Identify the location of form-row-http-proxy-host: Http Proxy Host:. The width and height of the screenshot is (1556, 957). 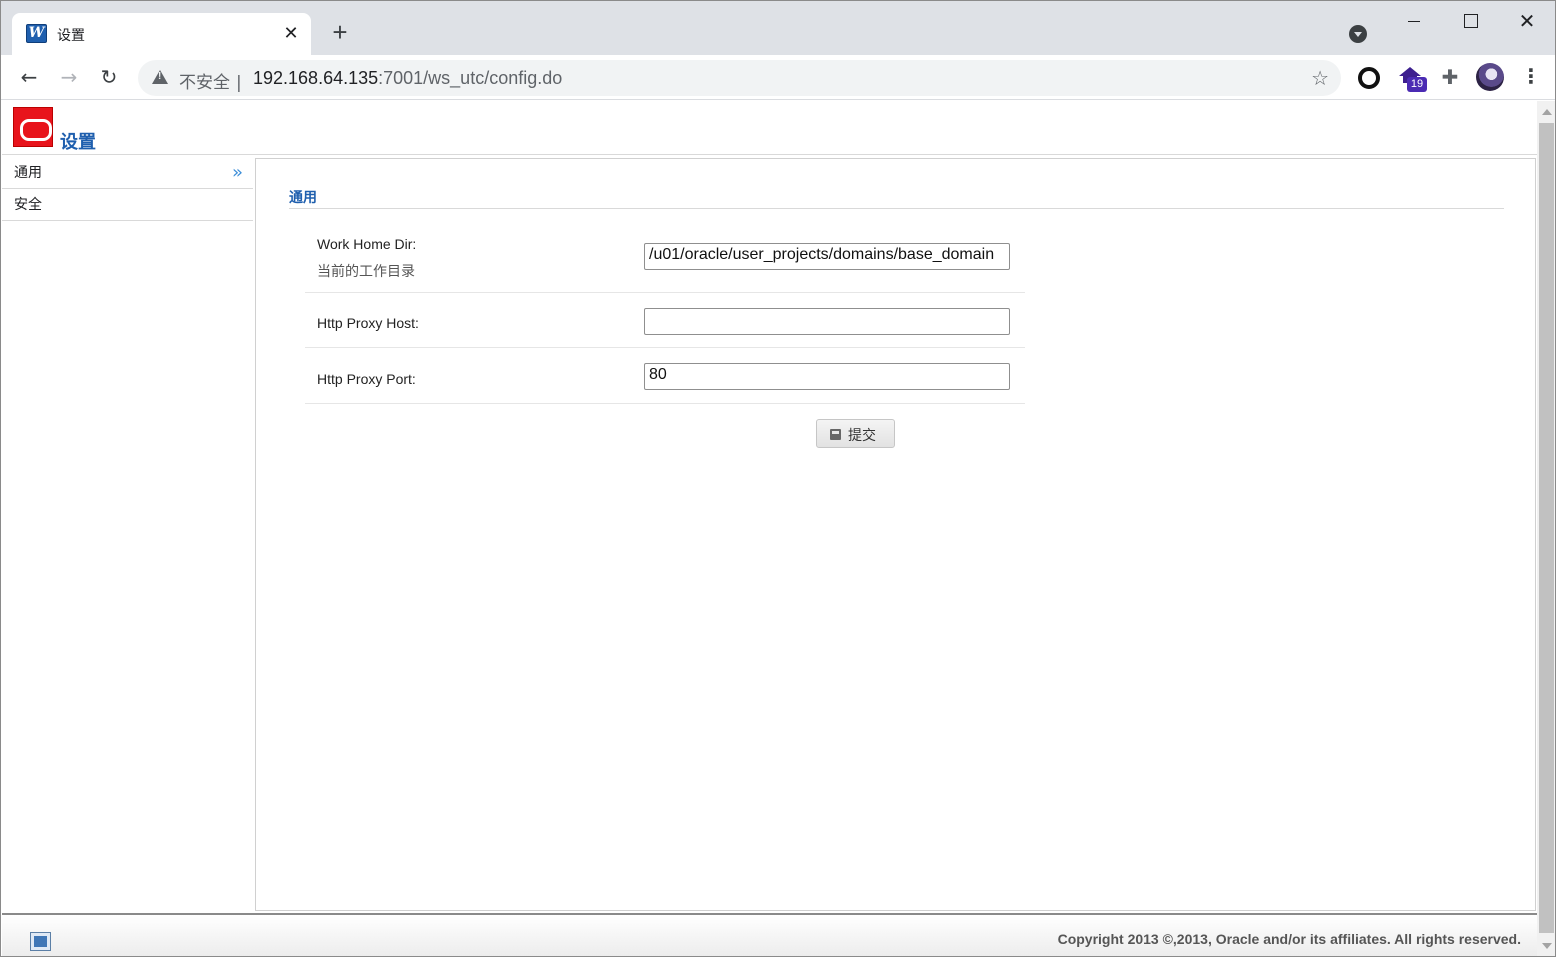
(665, 320).